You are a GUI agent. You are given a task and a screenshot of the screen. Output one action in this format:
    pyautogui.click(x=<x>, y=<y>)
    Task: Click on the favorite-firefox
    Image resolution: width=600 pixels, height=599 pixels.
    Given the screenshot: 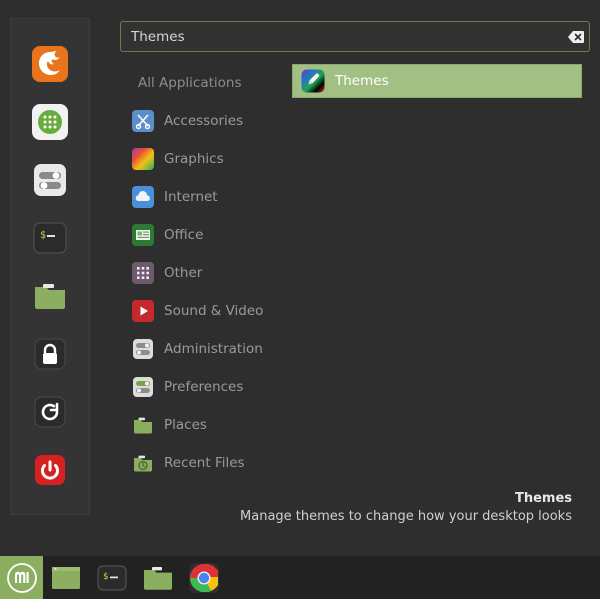 What is the action you would take?
    pyautogui.click(x=50, y=64)
    